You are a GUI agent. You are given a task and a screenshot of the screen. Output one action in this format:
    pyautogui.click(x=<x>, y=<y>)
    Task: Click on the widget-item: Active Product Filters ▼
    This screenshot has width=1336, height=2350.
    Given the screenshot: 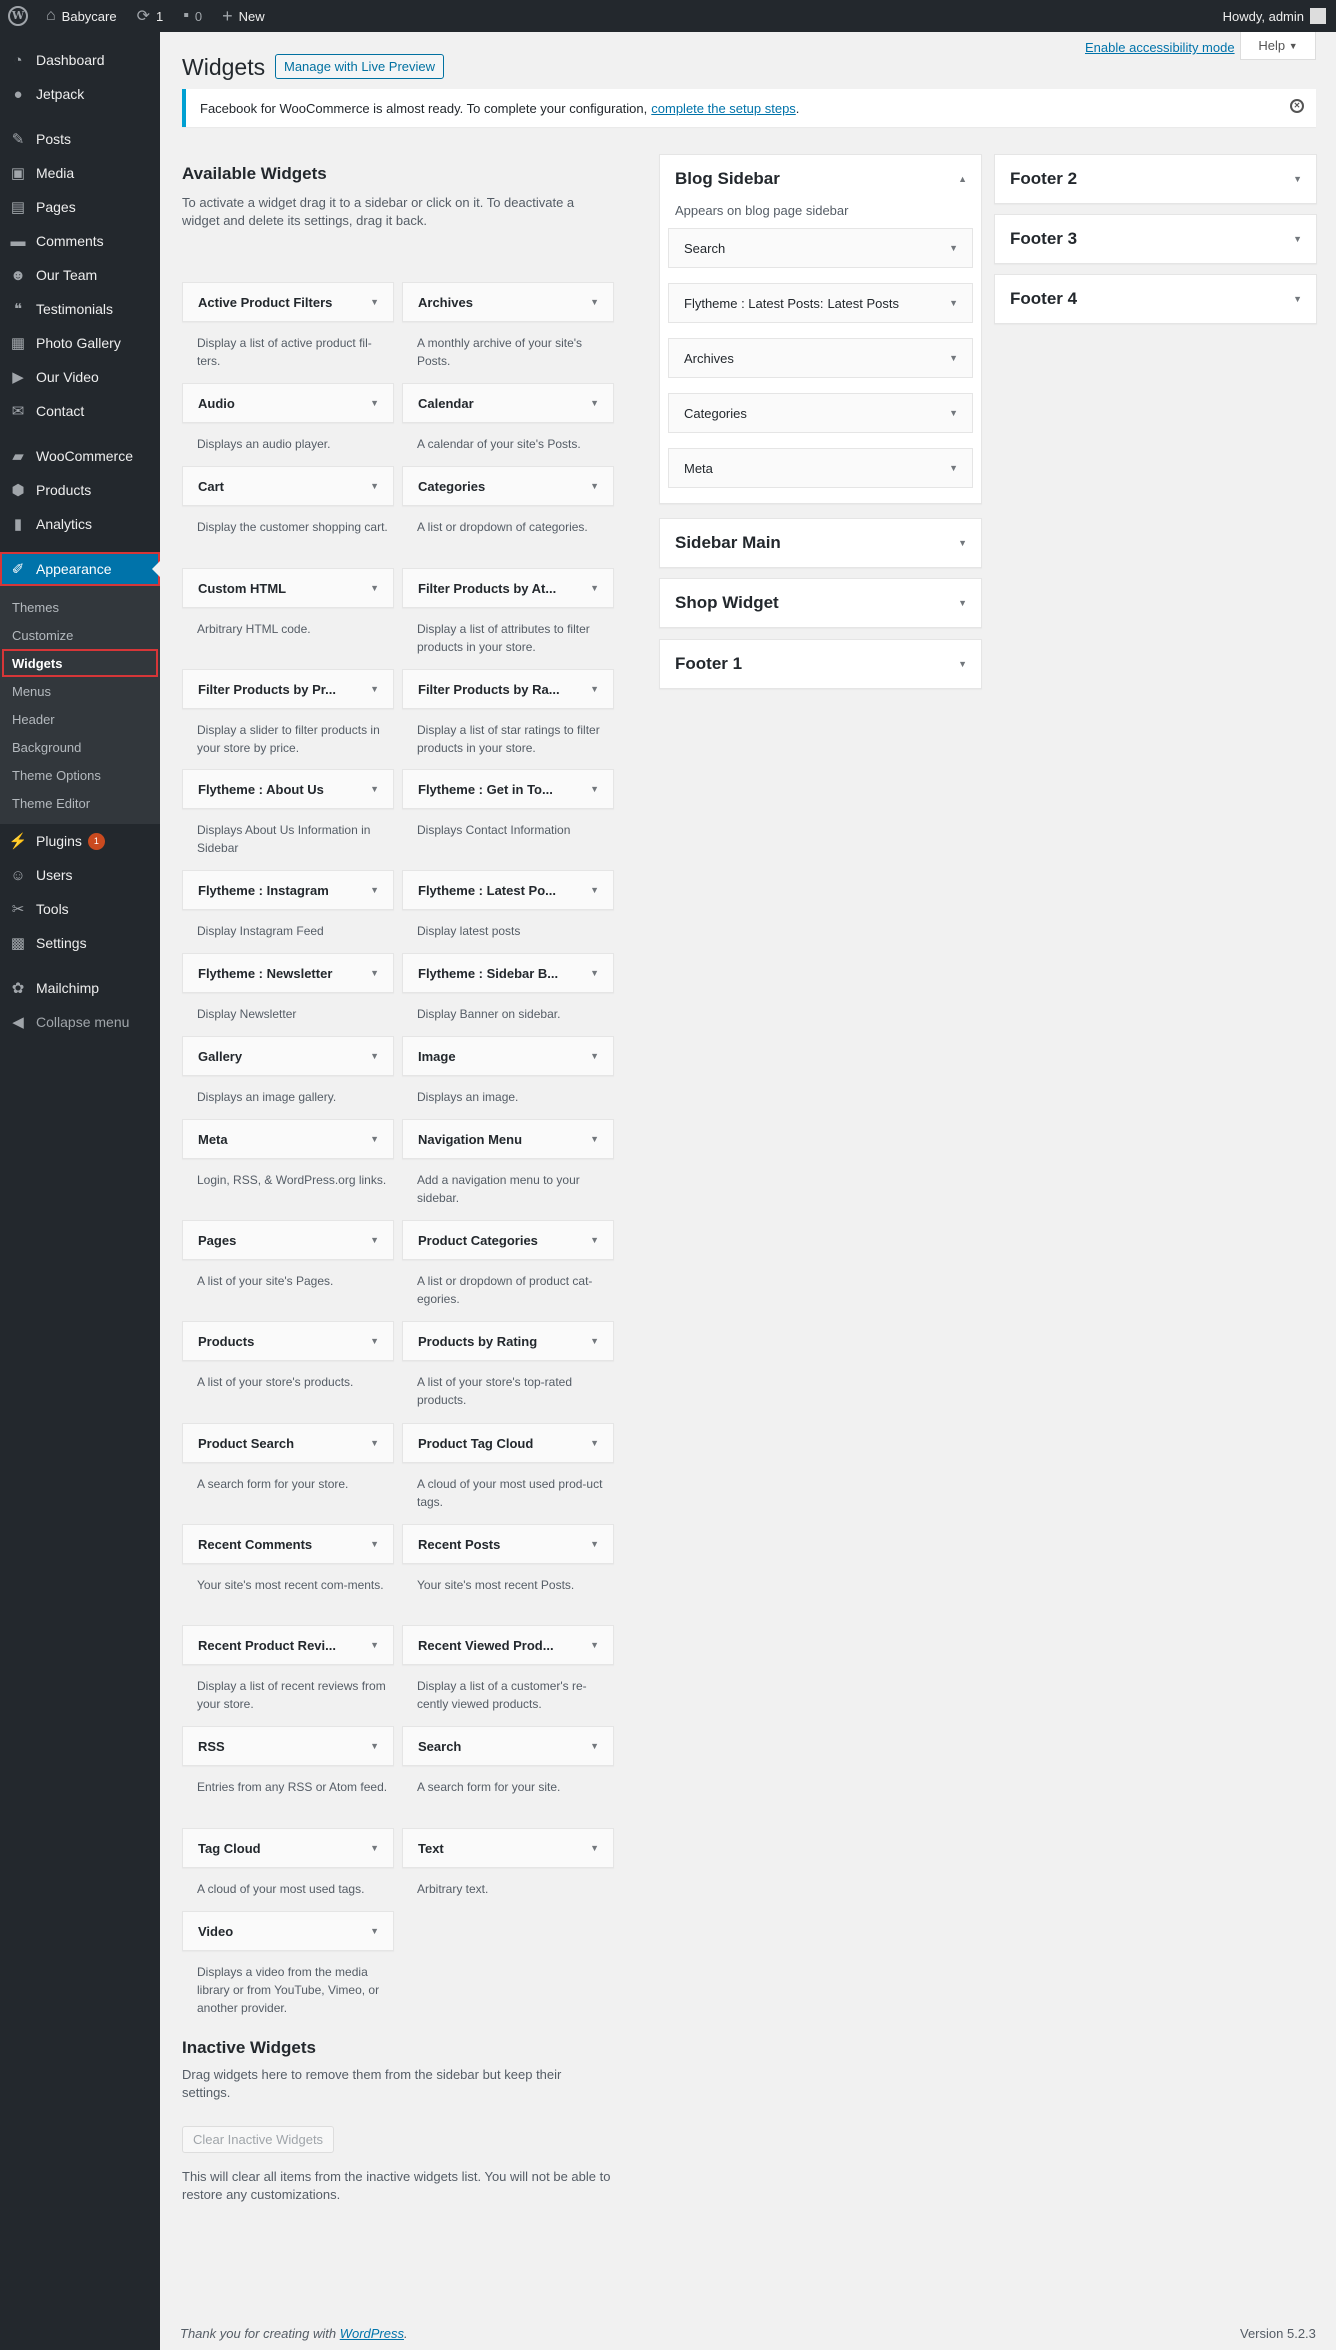 What is the action you would take?
    pyautogui.click(x=288, y=302)
    